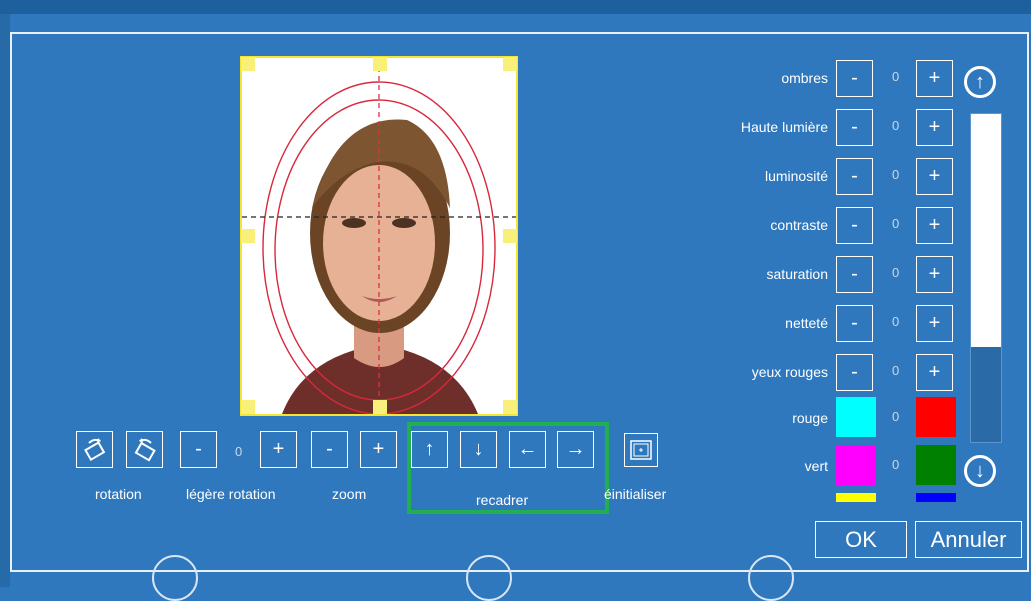 Image resolution: width=1031 pixels, height=601 pixels. I want to click on fine-rotation-minus-button: -, so click(198, 449).